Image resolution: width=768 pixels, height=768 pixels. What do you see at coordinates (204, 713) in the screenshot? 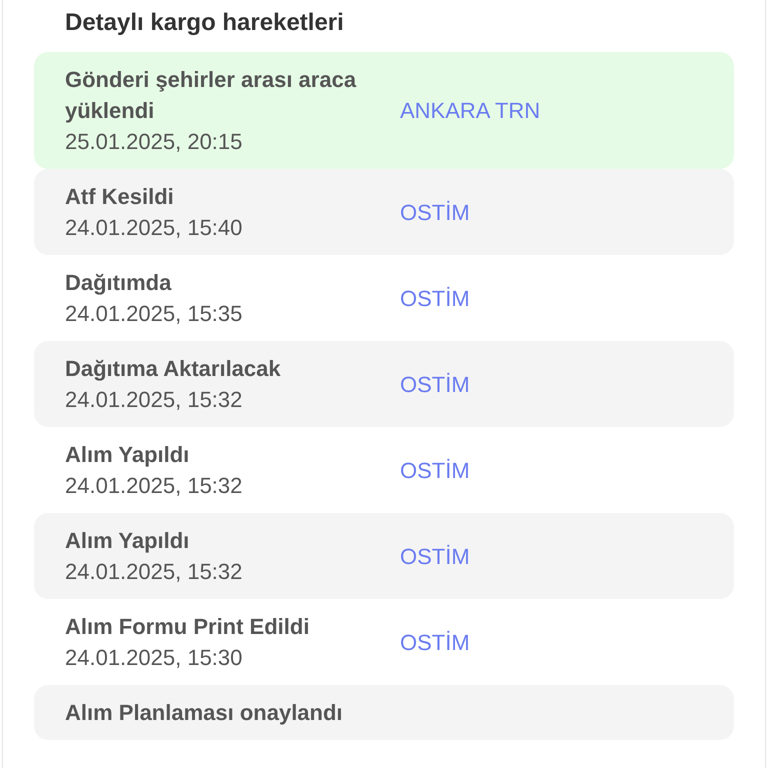
I see `status-text: Alım Planlaması onaylandı` at bounding box center [204, 713].